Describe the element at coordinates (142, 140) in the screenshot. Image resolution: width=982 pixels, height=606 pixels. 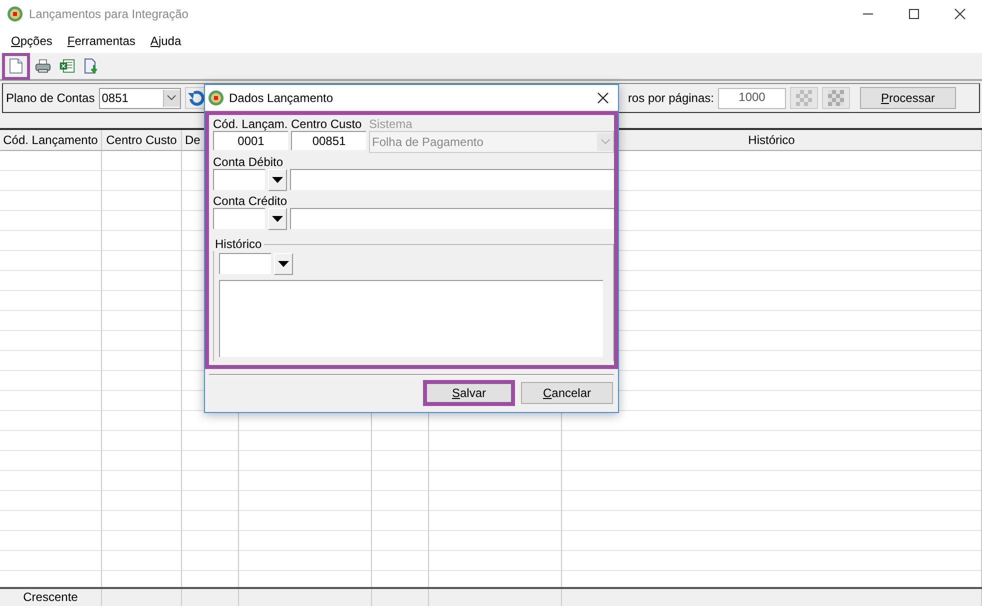
I see `column-header: Centro Custo` at that location.